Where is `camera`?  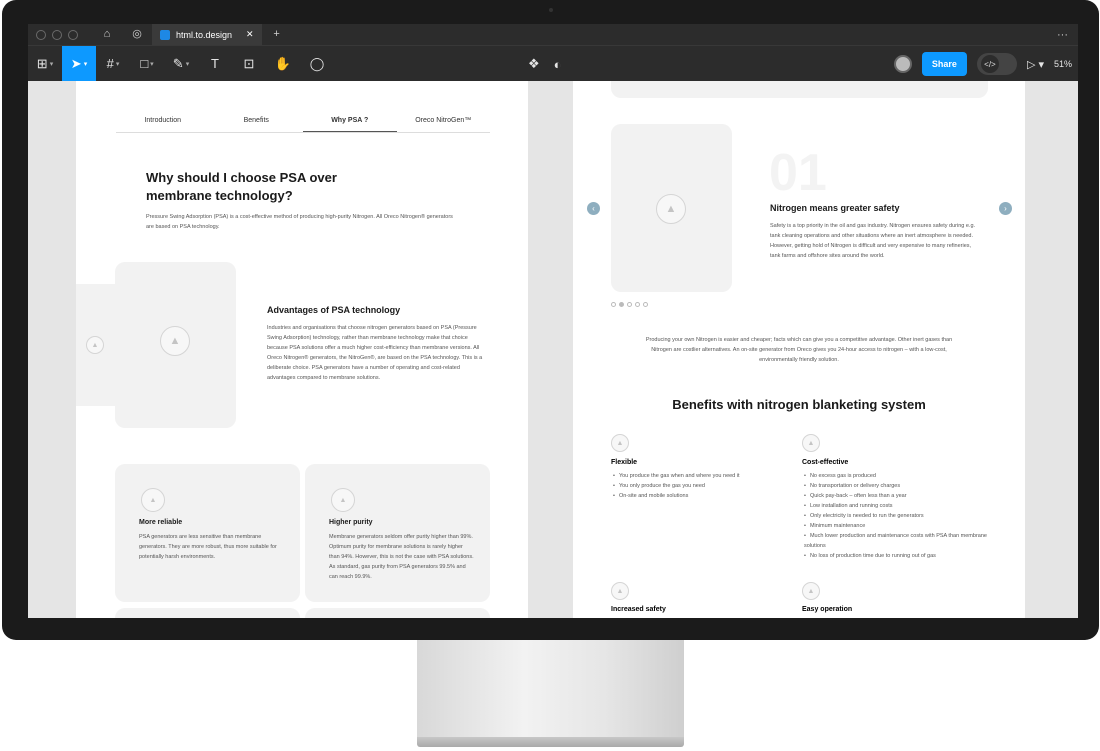 camera is located at coordinates (551, 10).